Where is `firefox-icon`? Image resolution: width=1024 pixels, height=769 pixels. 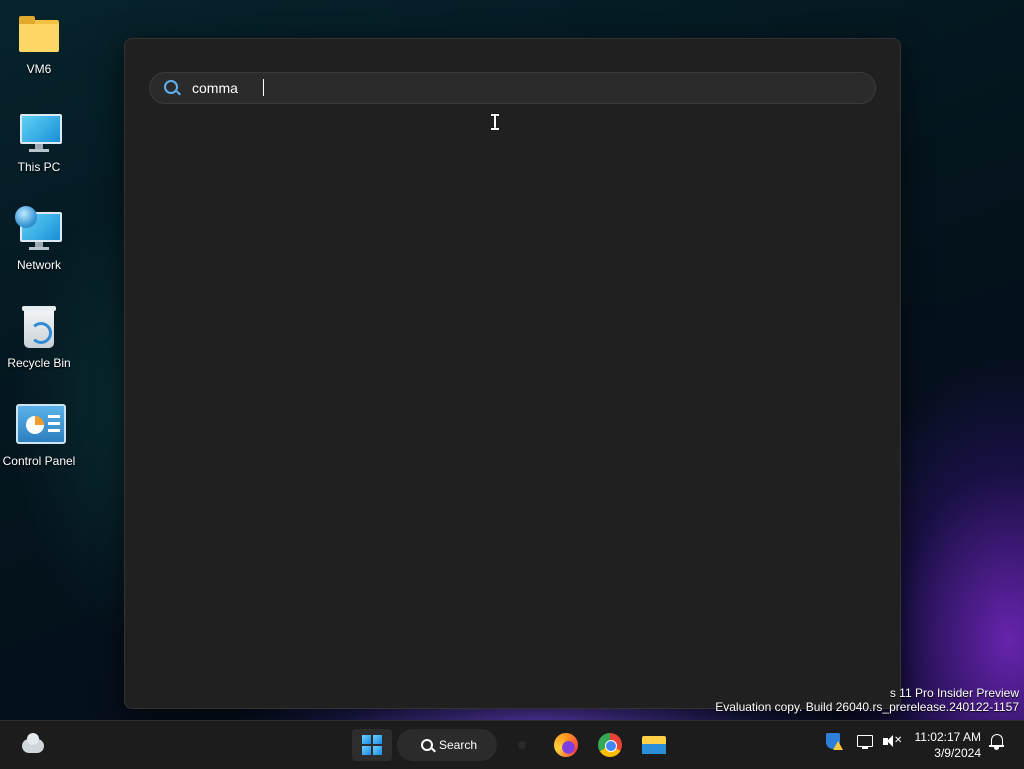 firefox-icon is located at coordinates (566, 745).